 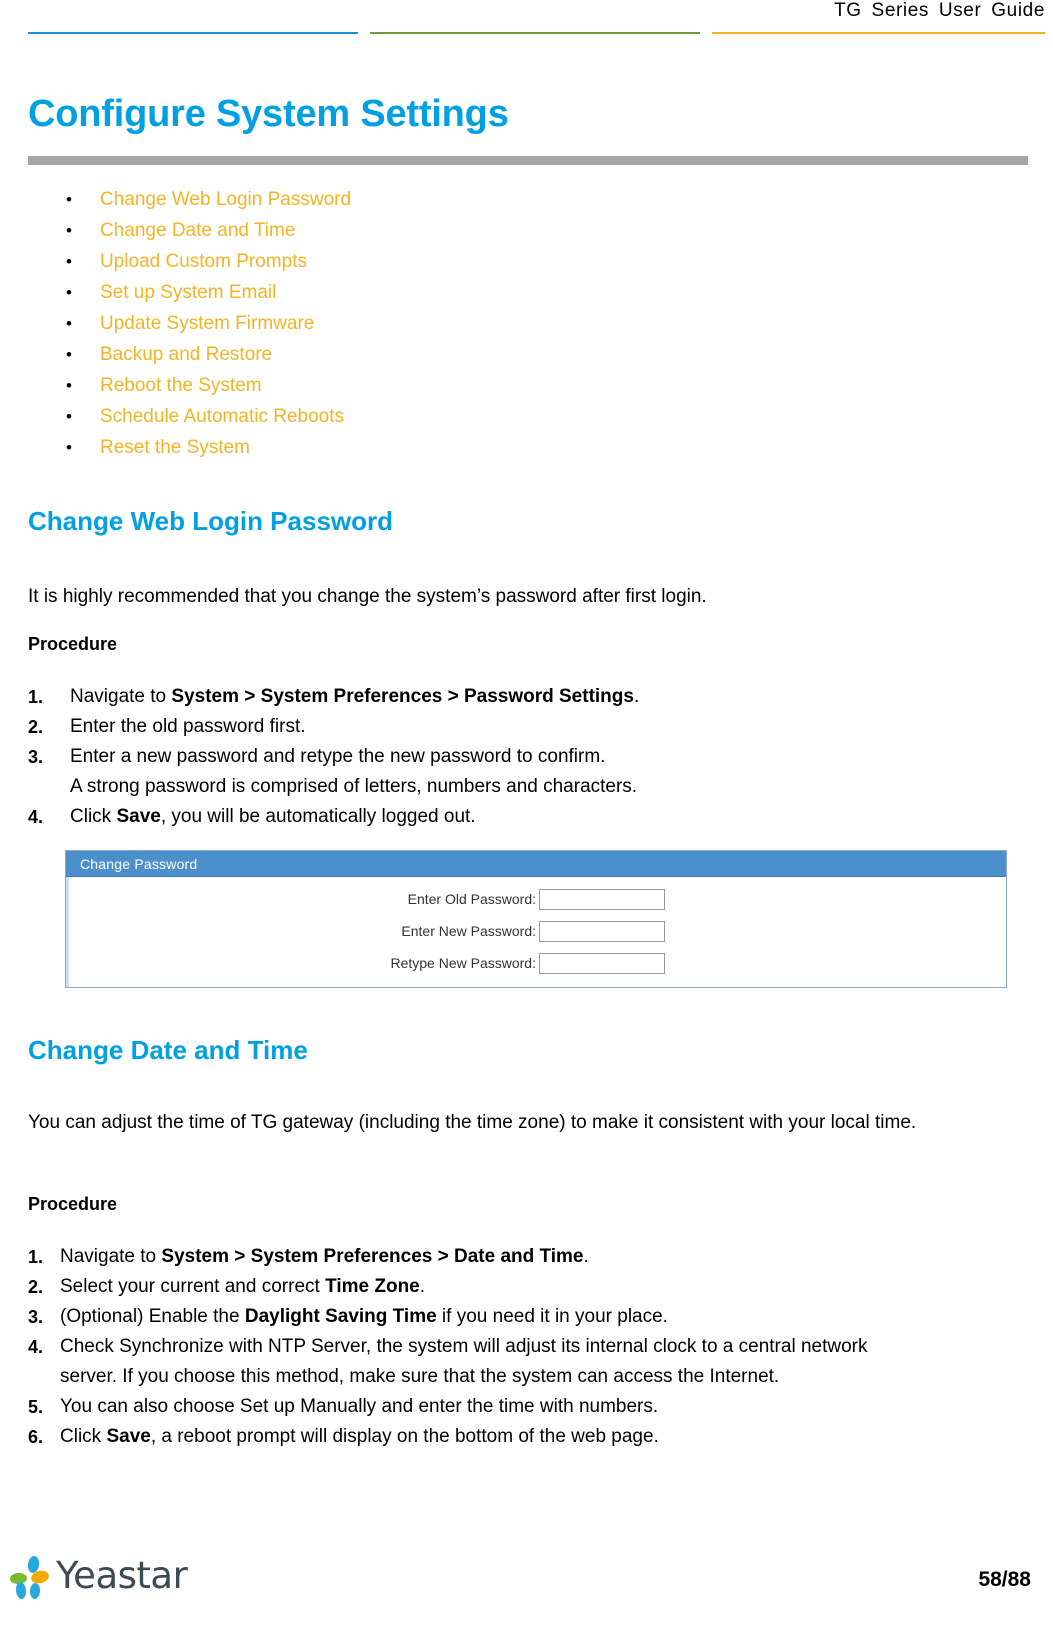 What do you see at coordinates (428, 416) in the screenshot?
I see `toc-link-schedule-automatic-reboots: • Schedule Automatic Reboots` at bounding box center [428, 416].